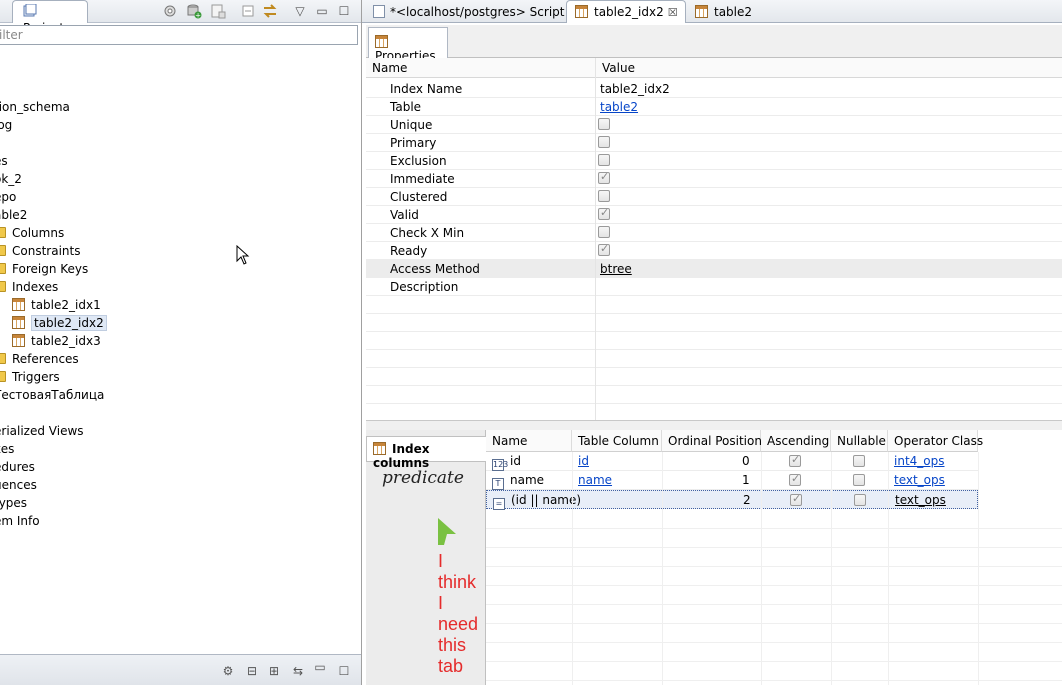 This screenshot has width=1062, height=685. I want to click on tree-item: Foreign Keys, so click(44, 269).